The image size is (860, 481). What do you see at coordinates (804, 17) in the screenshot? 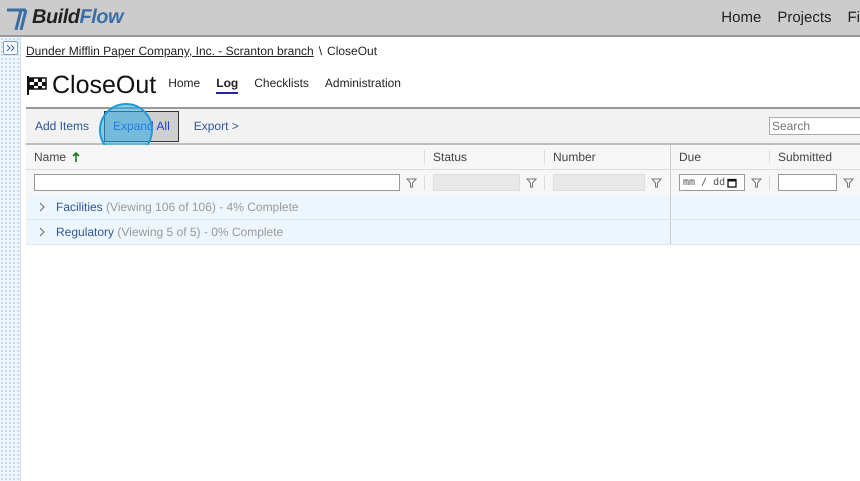
I see `nav-link: Projects` at bounding box center [804, 17].